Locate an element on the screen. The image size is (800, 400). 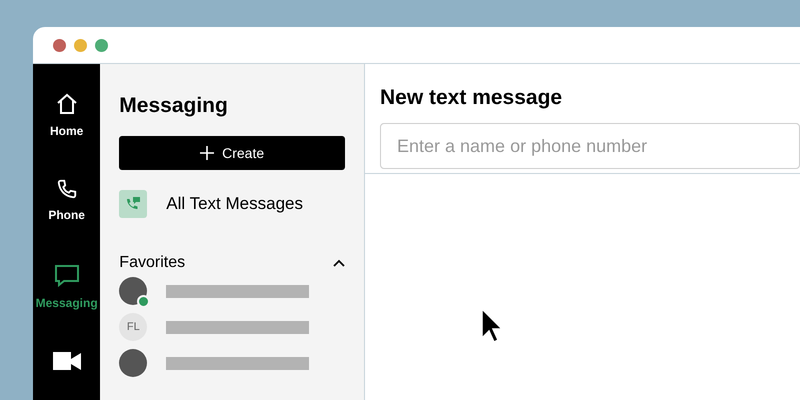
nav-item: Home is located at coordinates (67, 117).